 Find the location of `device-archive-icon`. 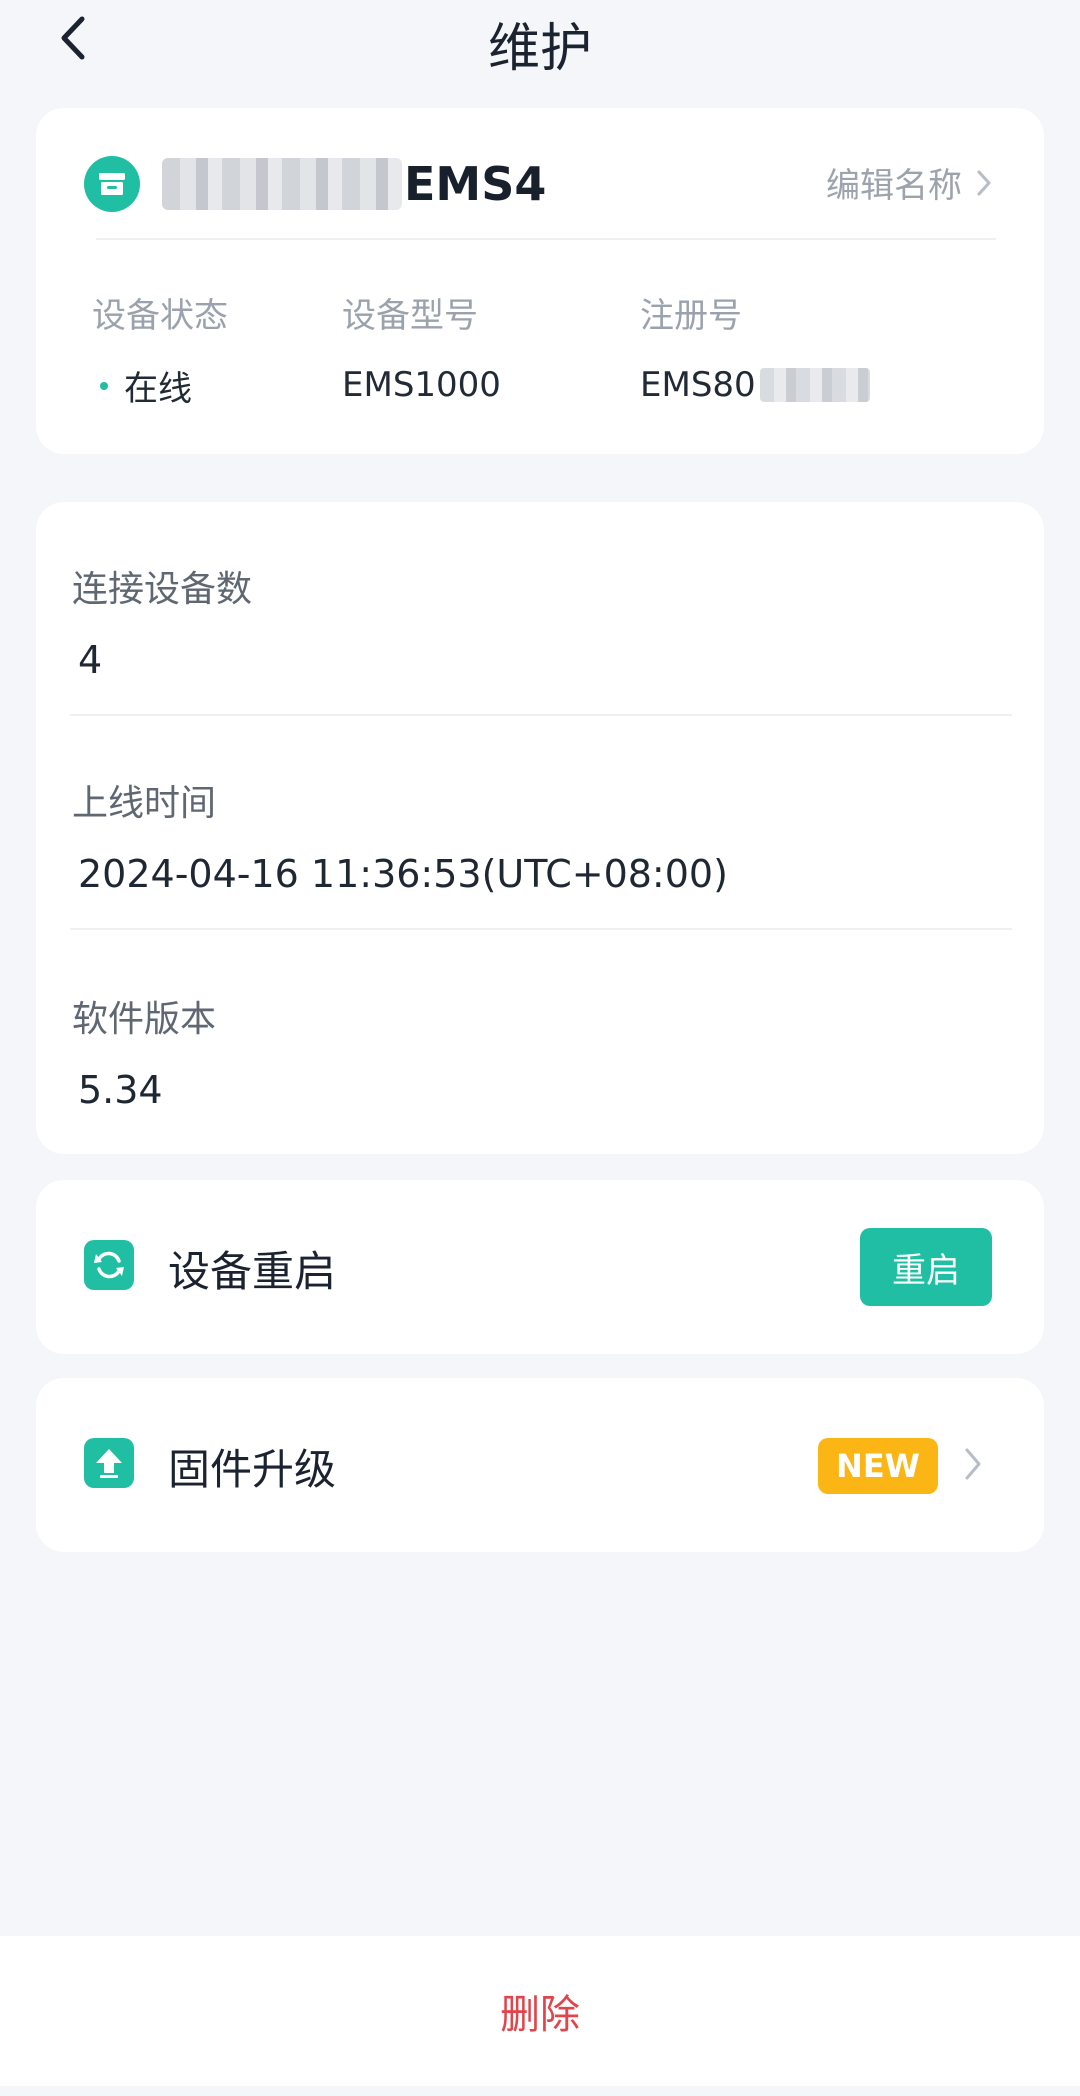

device-archive-icon is located at coordinates (112, 184).